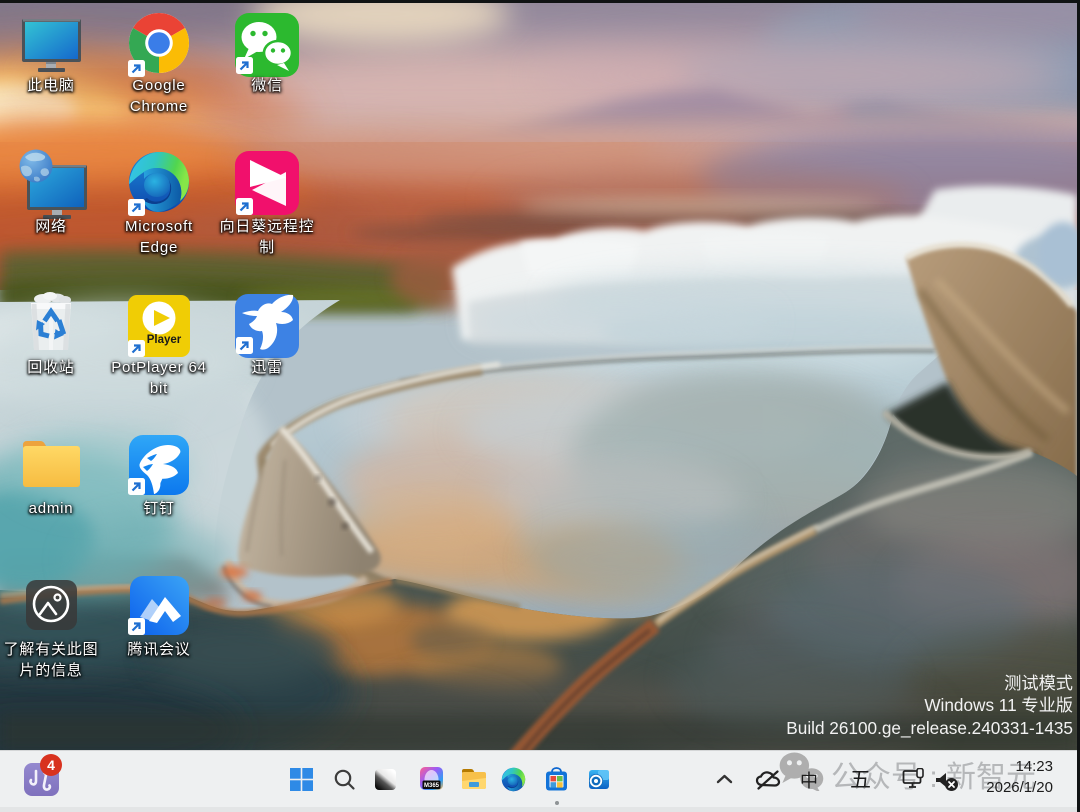  What do you see at coordinates (432, 786) in the screenshot?
I see `svg-text: M365` at bounding box center [432, 786].